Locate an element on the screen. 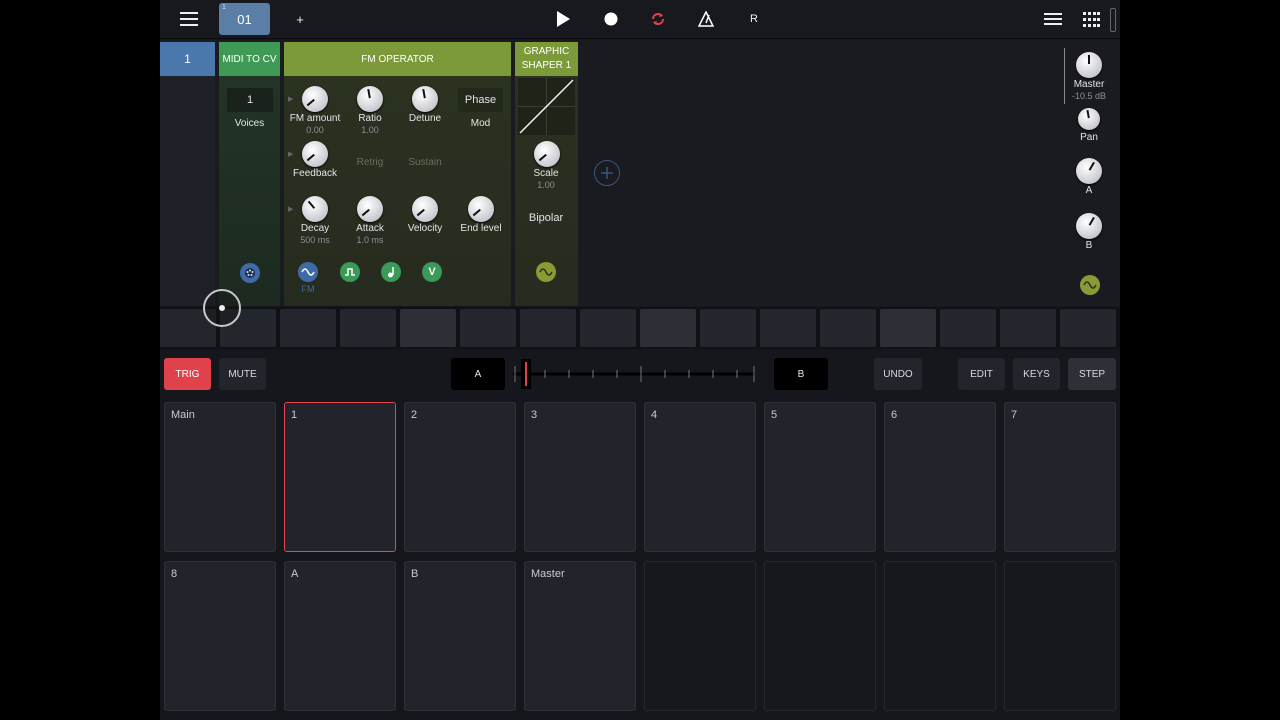  note-icon is located at coordinates (391, 272).